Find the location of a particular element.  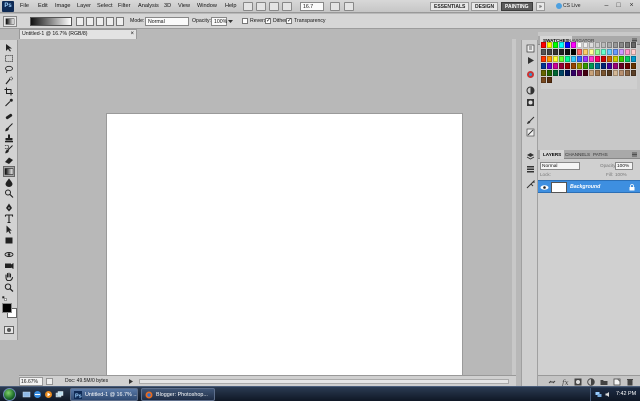

move-tool-icon is located at coordinates (9, 47).